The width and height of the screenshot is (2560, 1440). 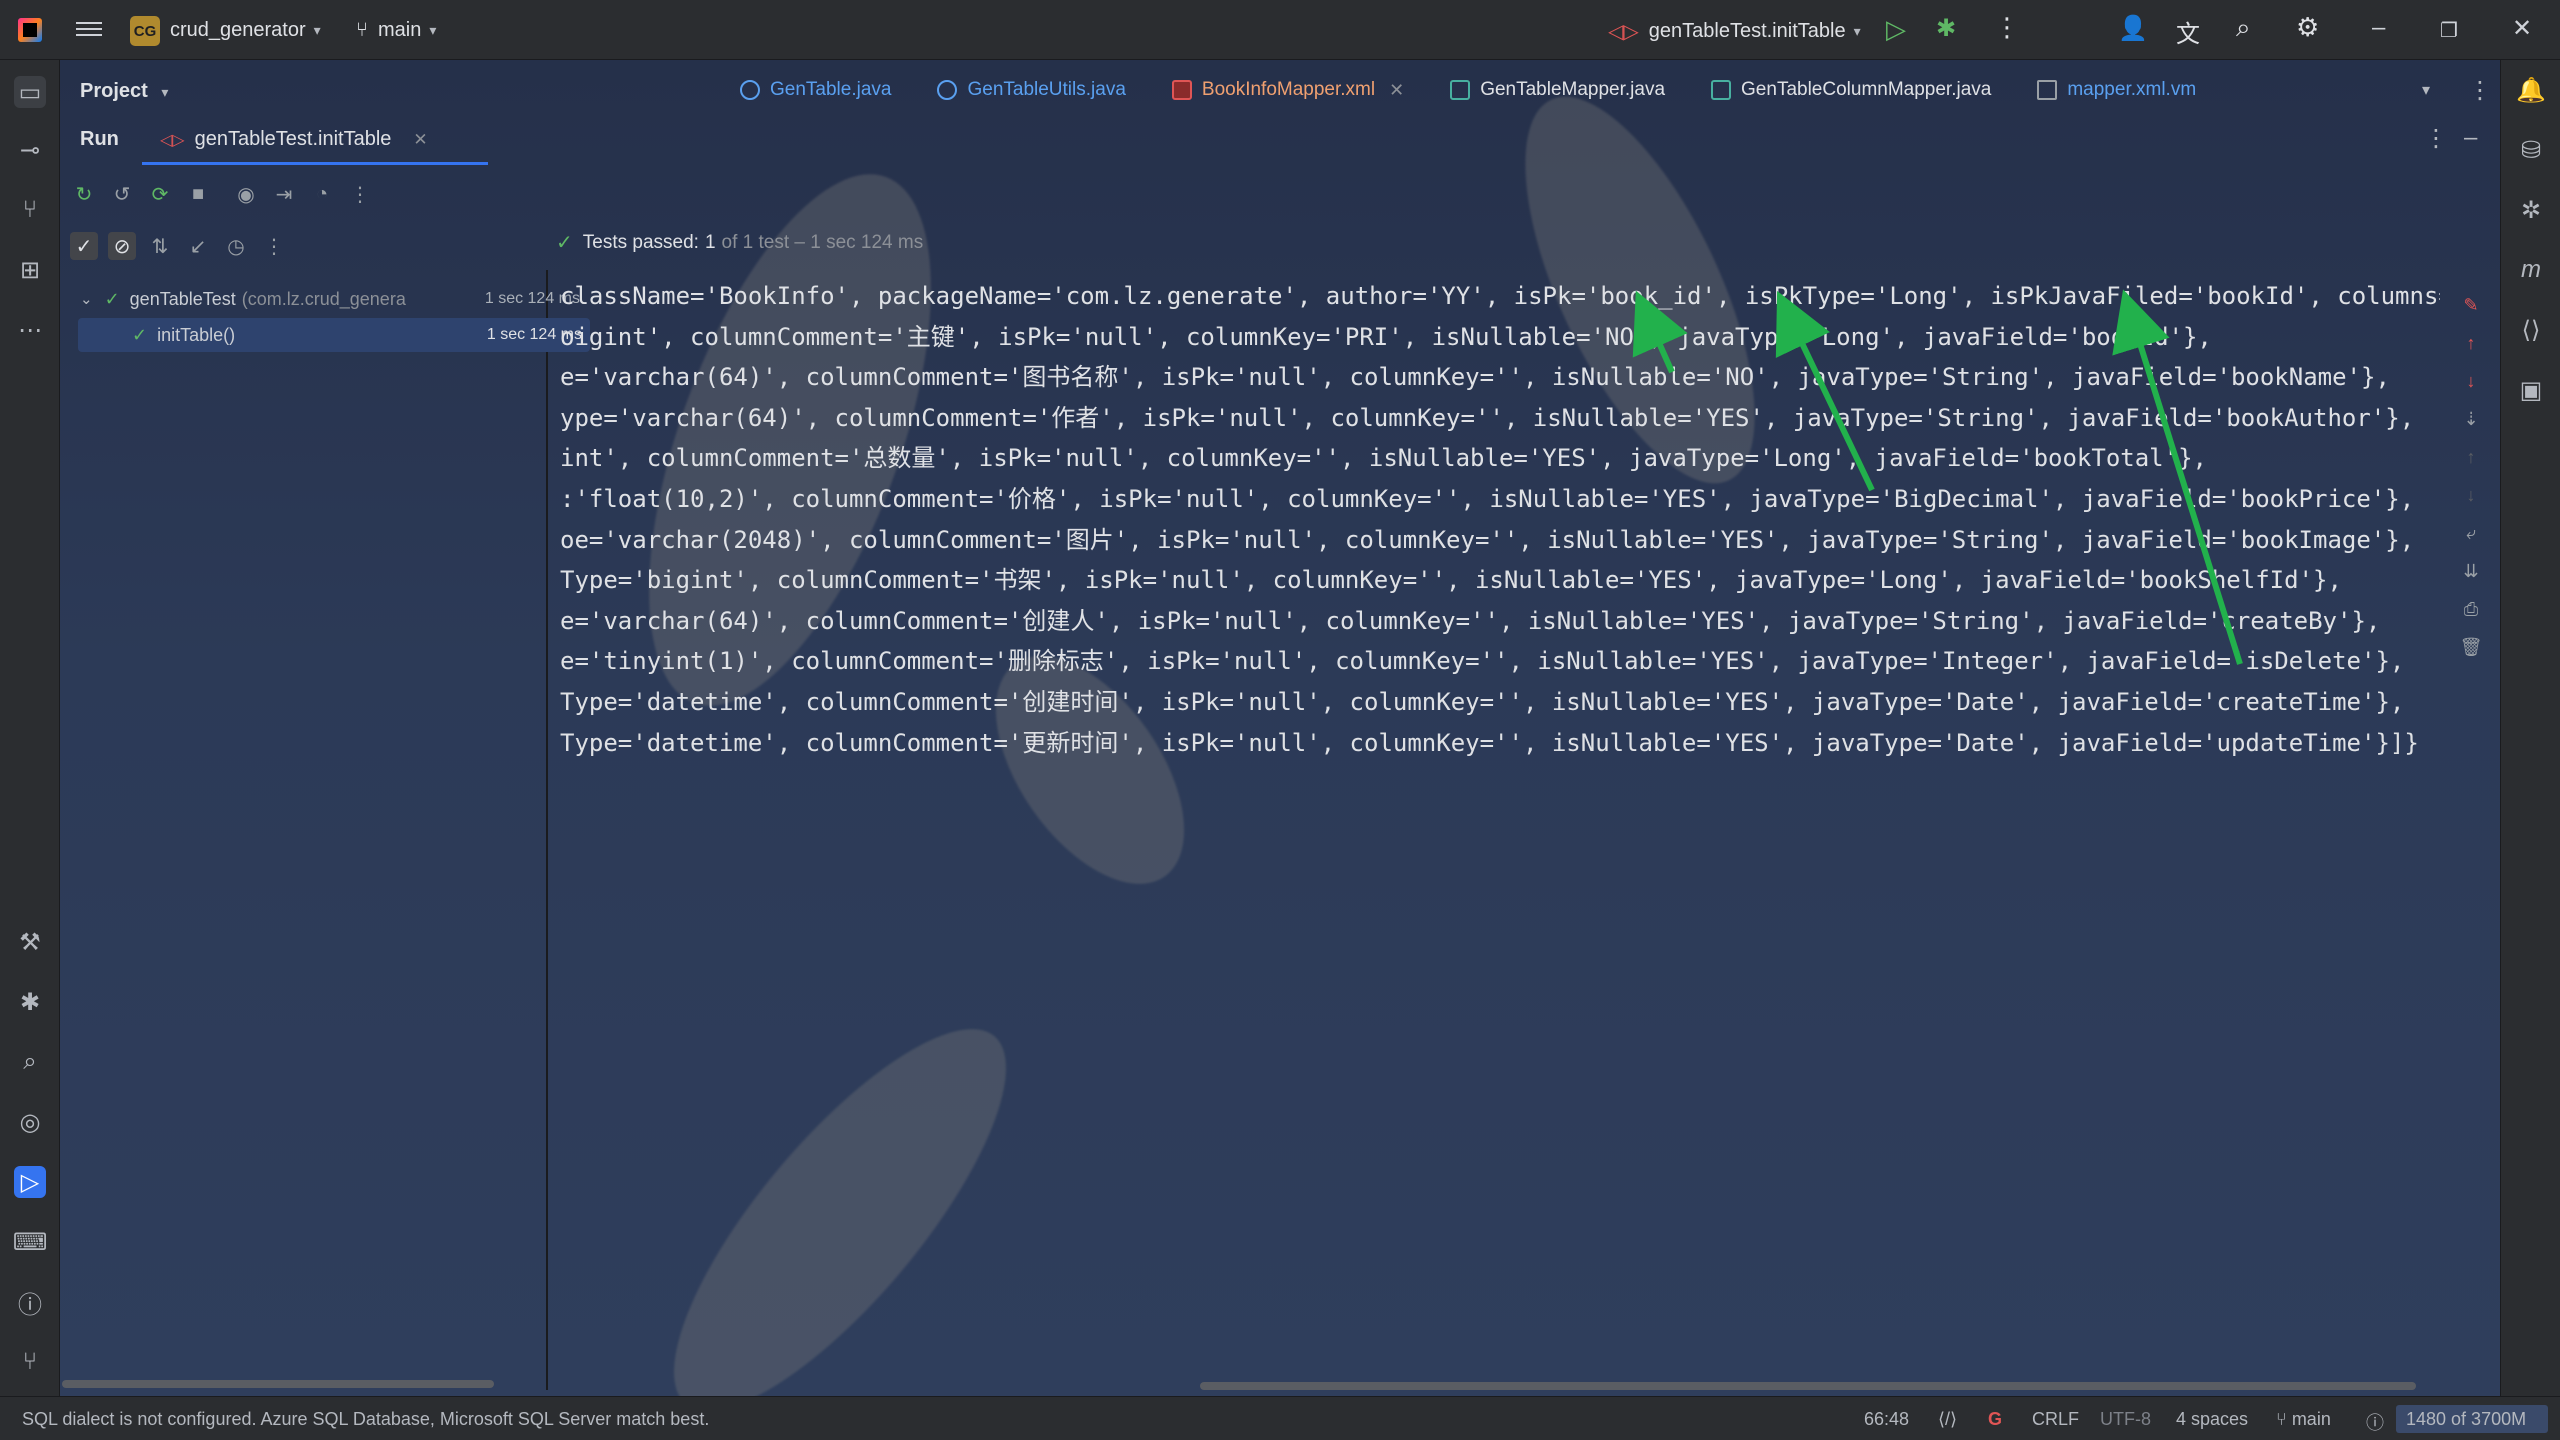 I want to click on translate-icon: 文, so click(x=2188, y=31).